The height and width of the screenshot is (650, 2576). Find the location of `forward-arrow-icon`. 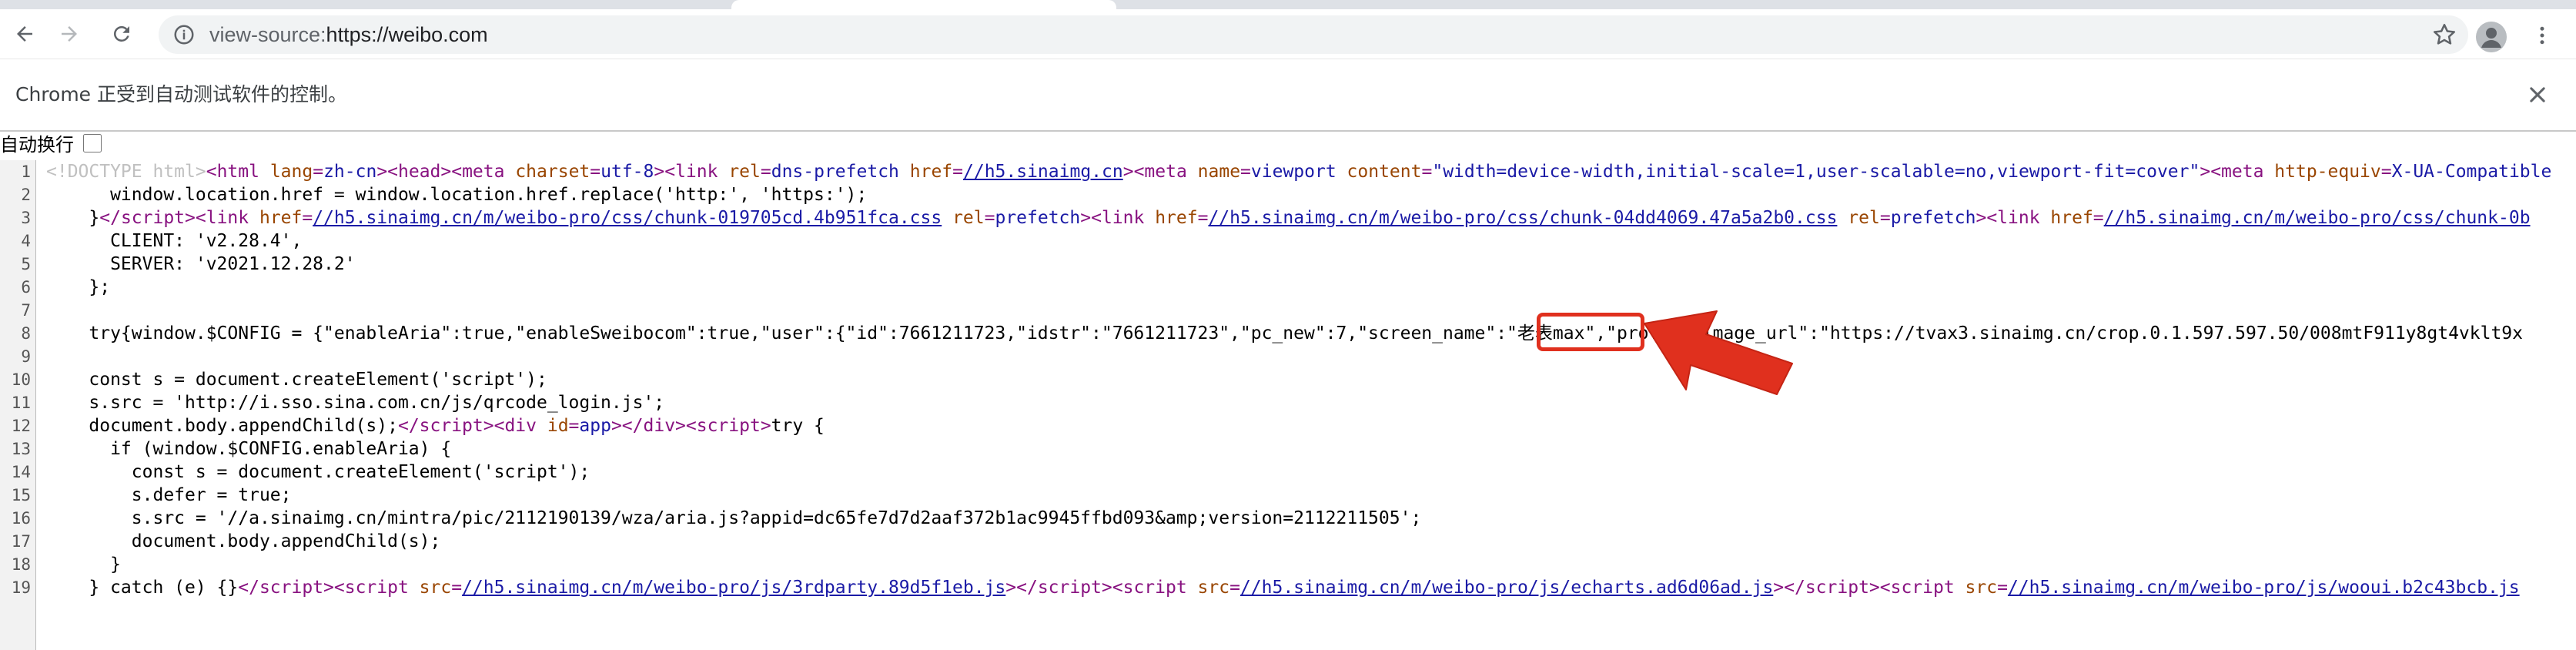

forward-arrow-icon is located at coordinates (70, 34).